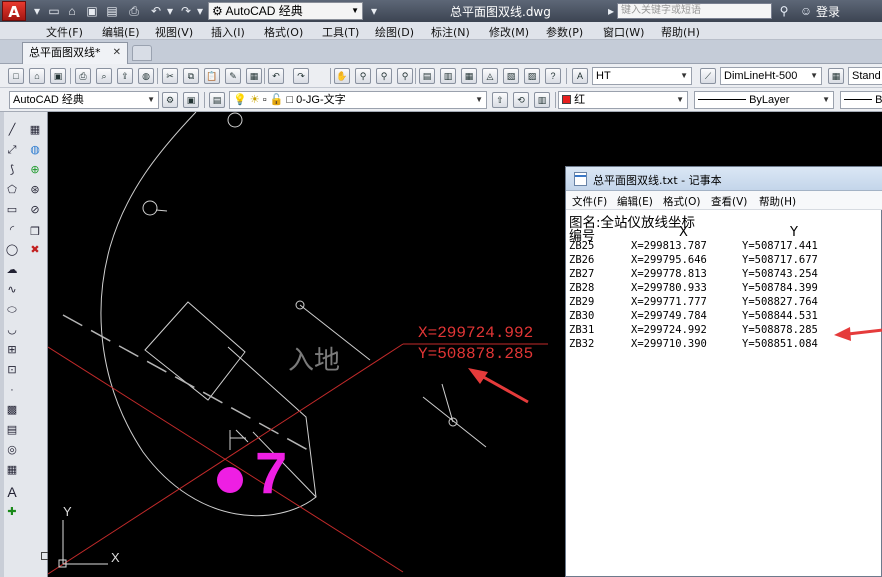  I want to click on notepad-menu-file: 文件(F), so click(589, 201).